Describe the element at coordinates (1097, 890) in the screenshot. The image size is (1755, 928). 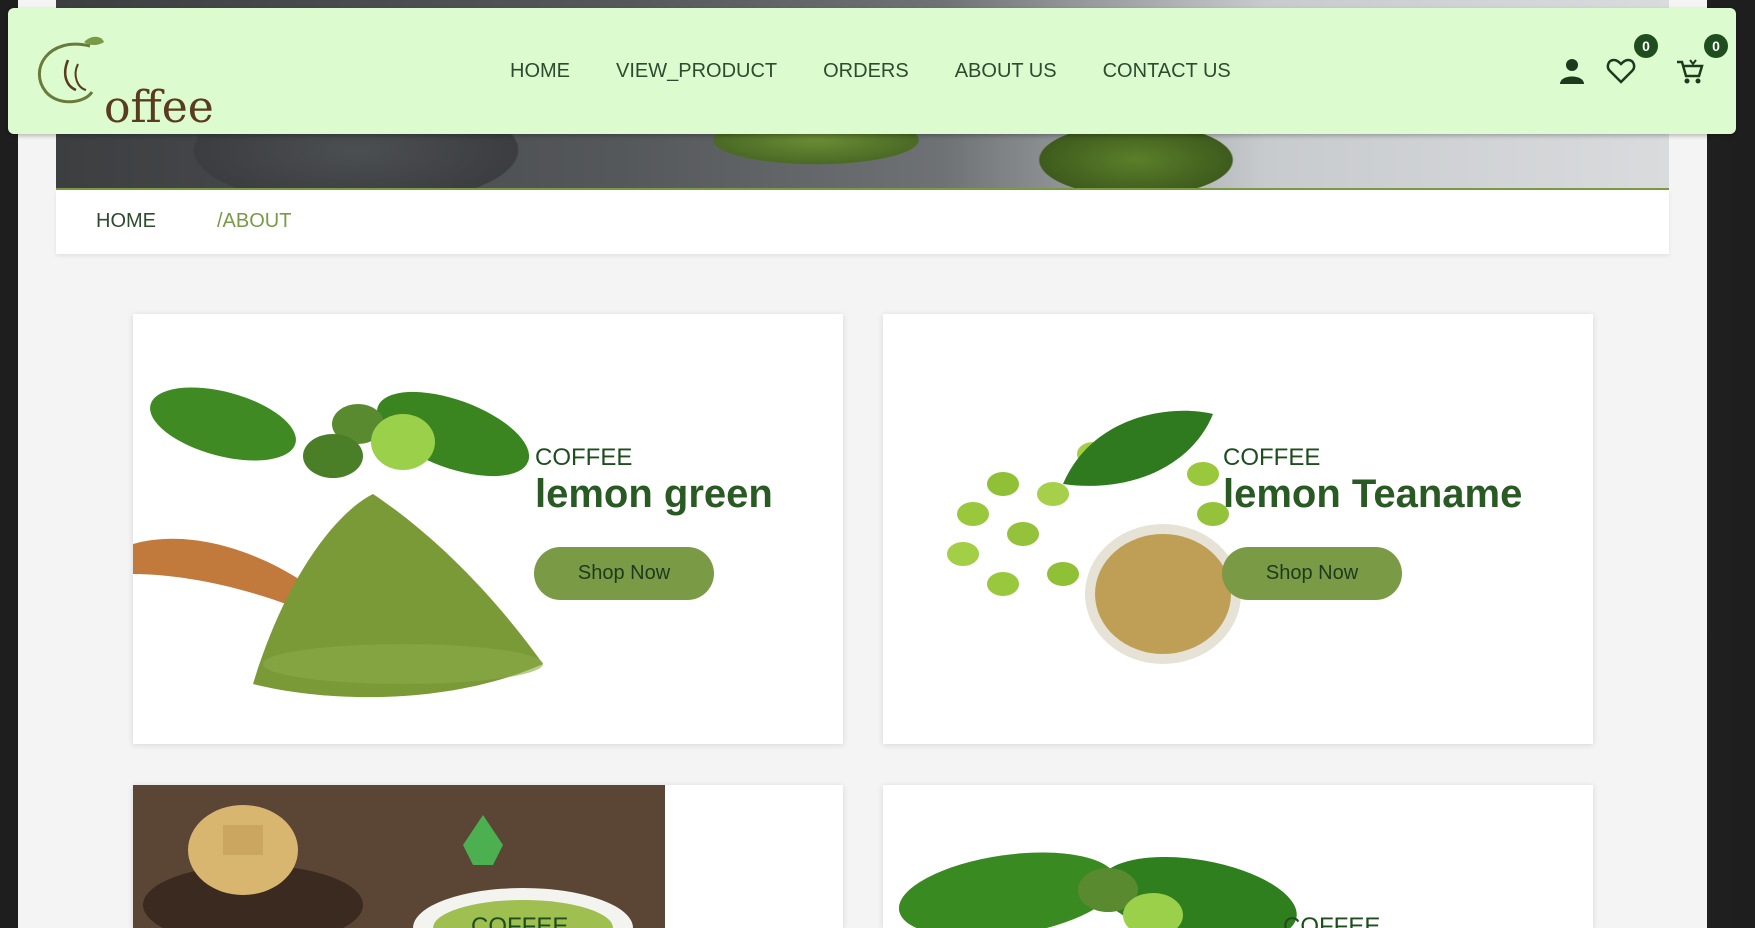
I see `green-coffee-leaves-image` at that location.